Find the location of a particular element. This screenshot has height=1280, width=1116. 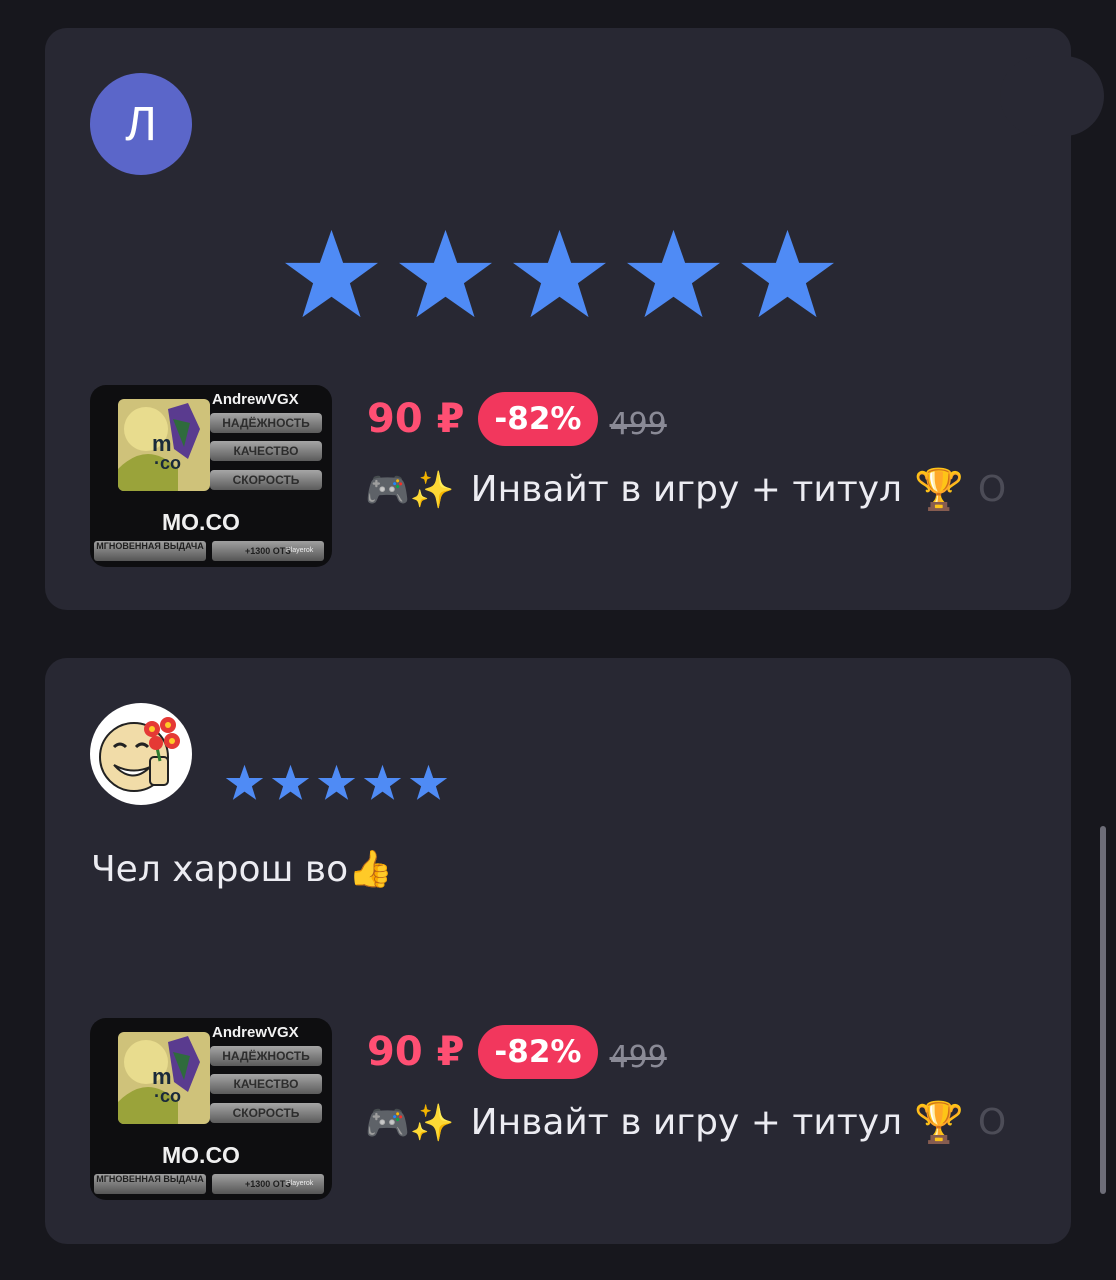

smiley-with-flowers-icon is located at coordinates (141, 754).